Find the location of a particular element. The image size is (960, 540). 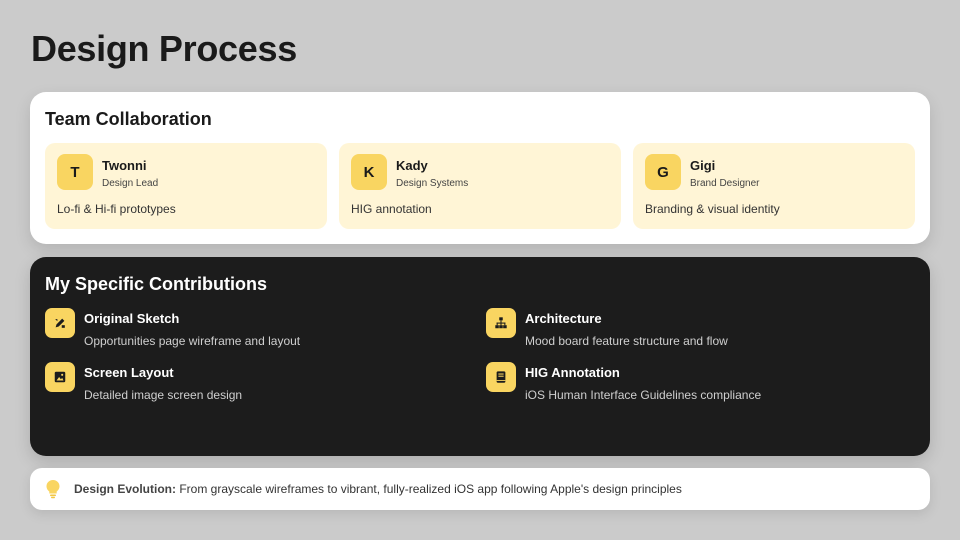

contribution-desc: Detailed image screen design is located at coordinates (163, 395).